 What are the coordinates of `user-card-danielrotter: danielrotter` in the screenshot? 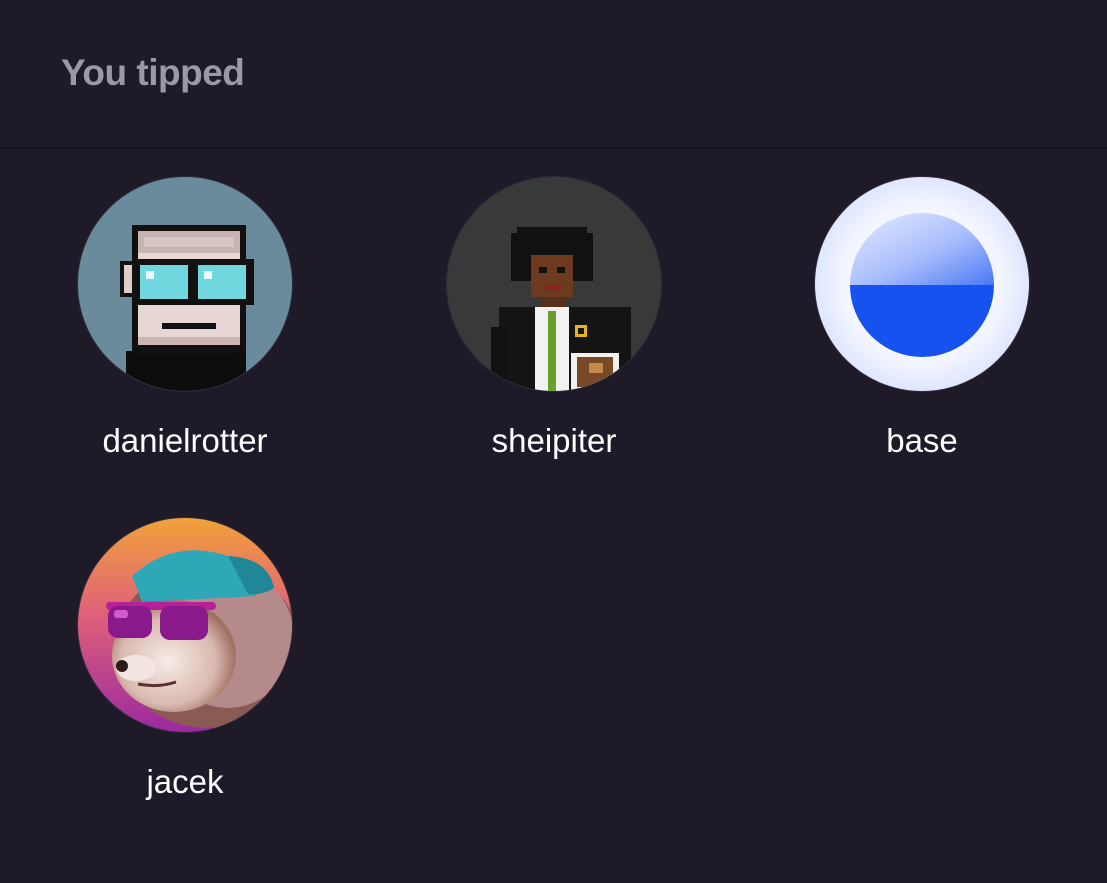 It's located at (186, 327).